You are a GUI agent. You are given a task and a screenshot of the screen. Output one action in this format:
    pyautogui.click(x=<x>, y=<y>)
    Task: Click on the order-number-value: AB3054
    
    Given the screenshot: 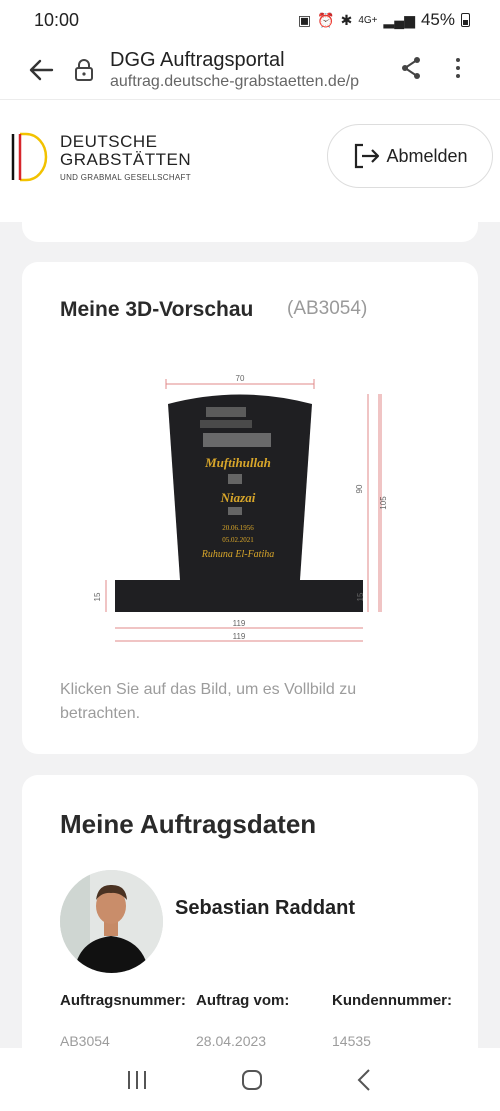 What is the action you would take?
    pyautogui.click(x=85, y=1041)
    